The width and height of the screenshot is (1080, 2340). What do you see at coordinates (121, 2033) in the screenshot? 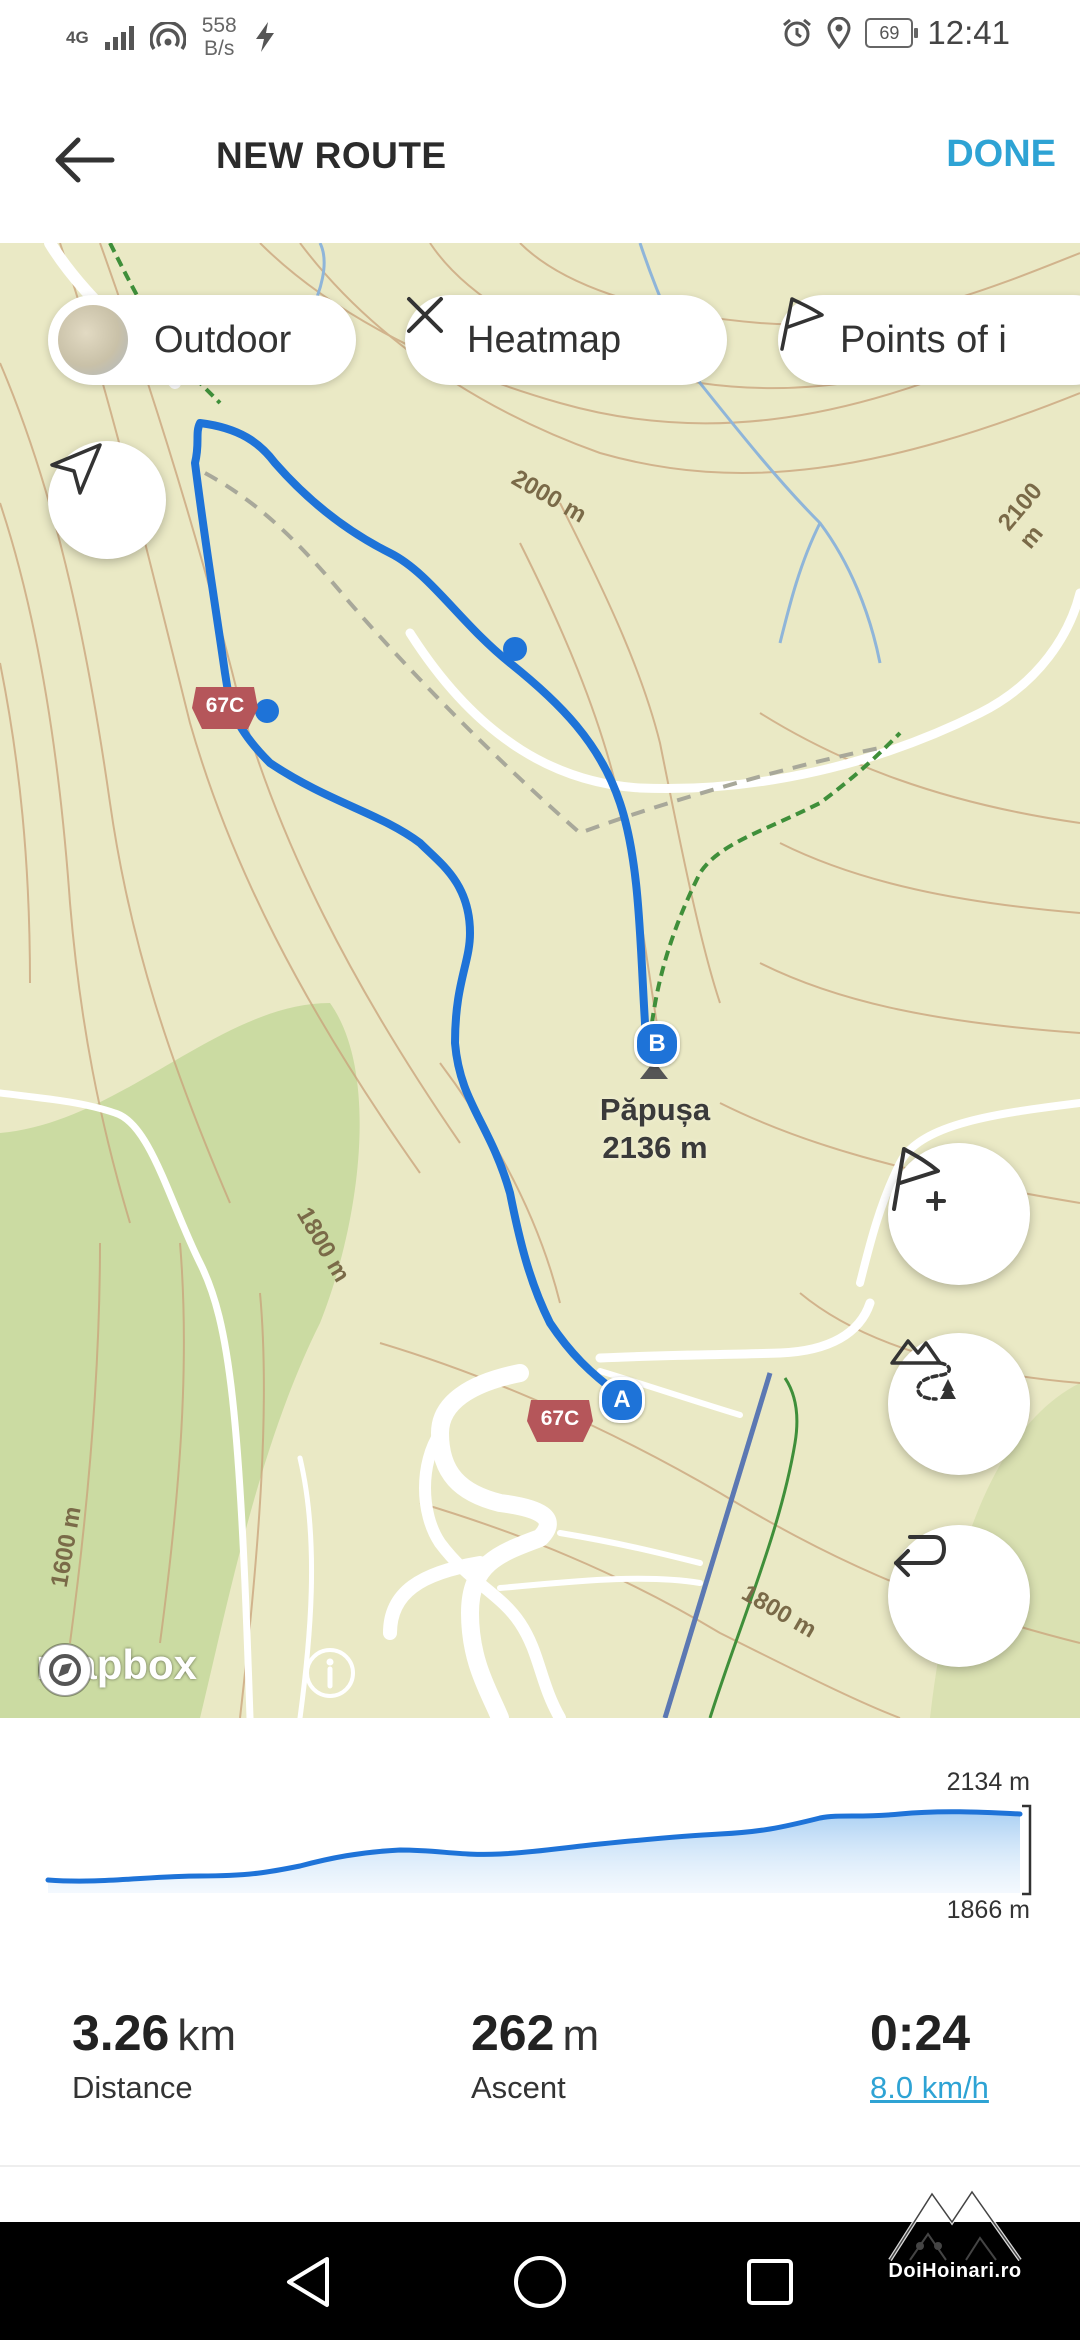
I see `distance-value: 3.26` at bounding box center [121, 2033].